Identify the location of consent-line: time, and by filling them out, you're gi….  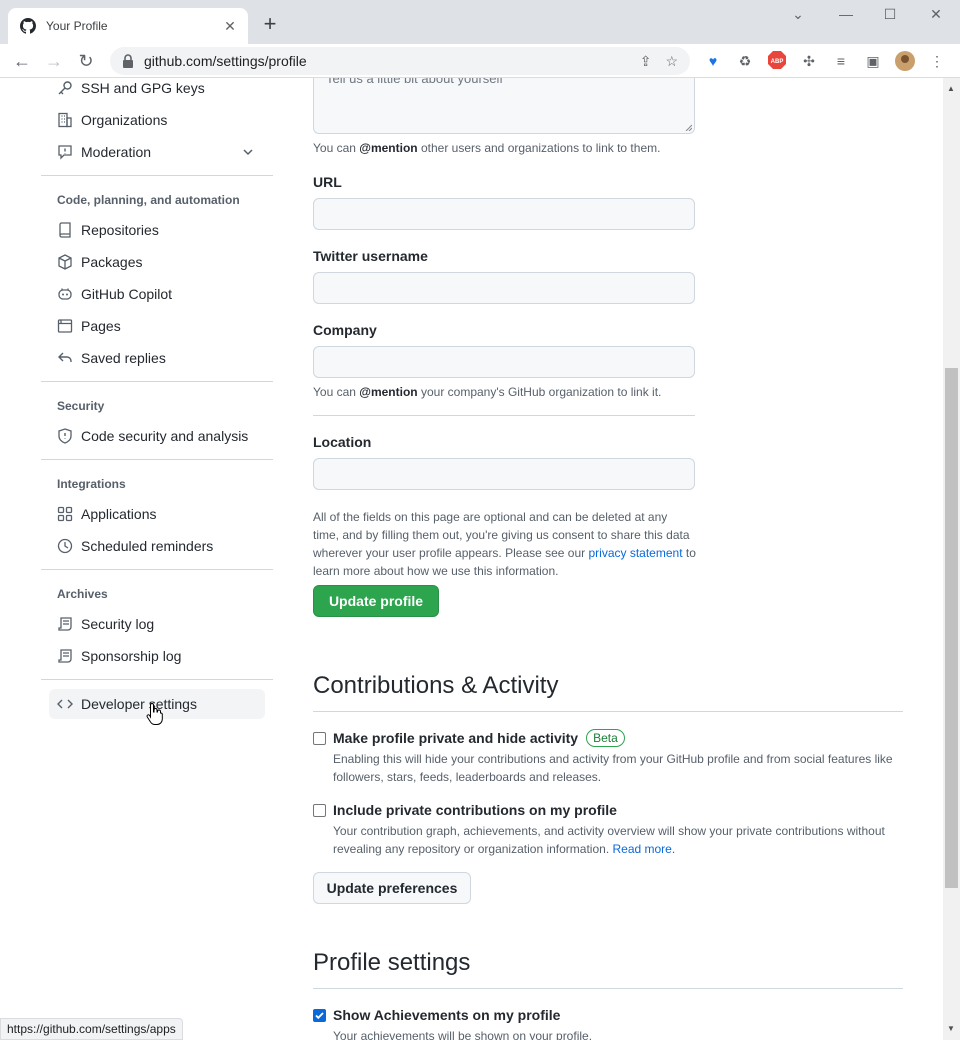
(501, 535).